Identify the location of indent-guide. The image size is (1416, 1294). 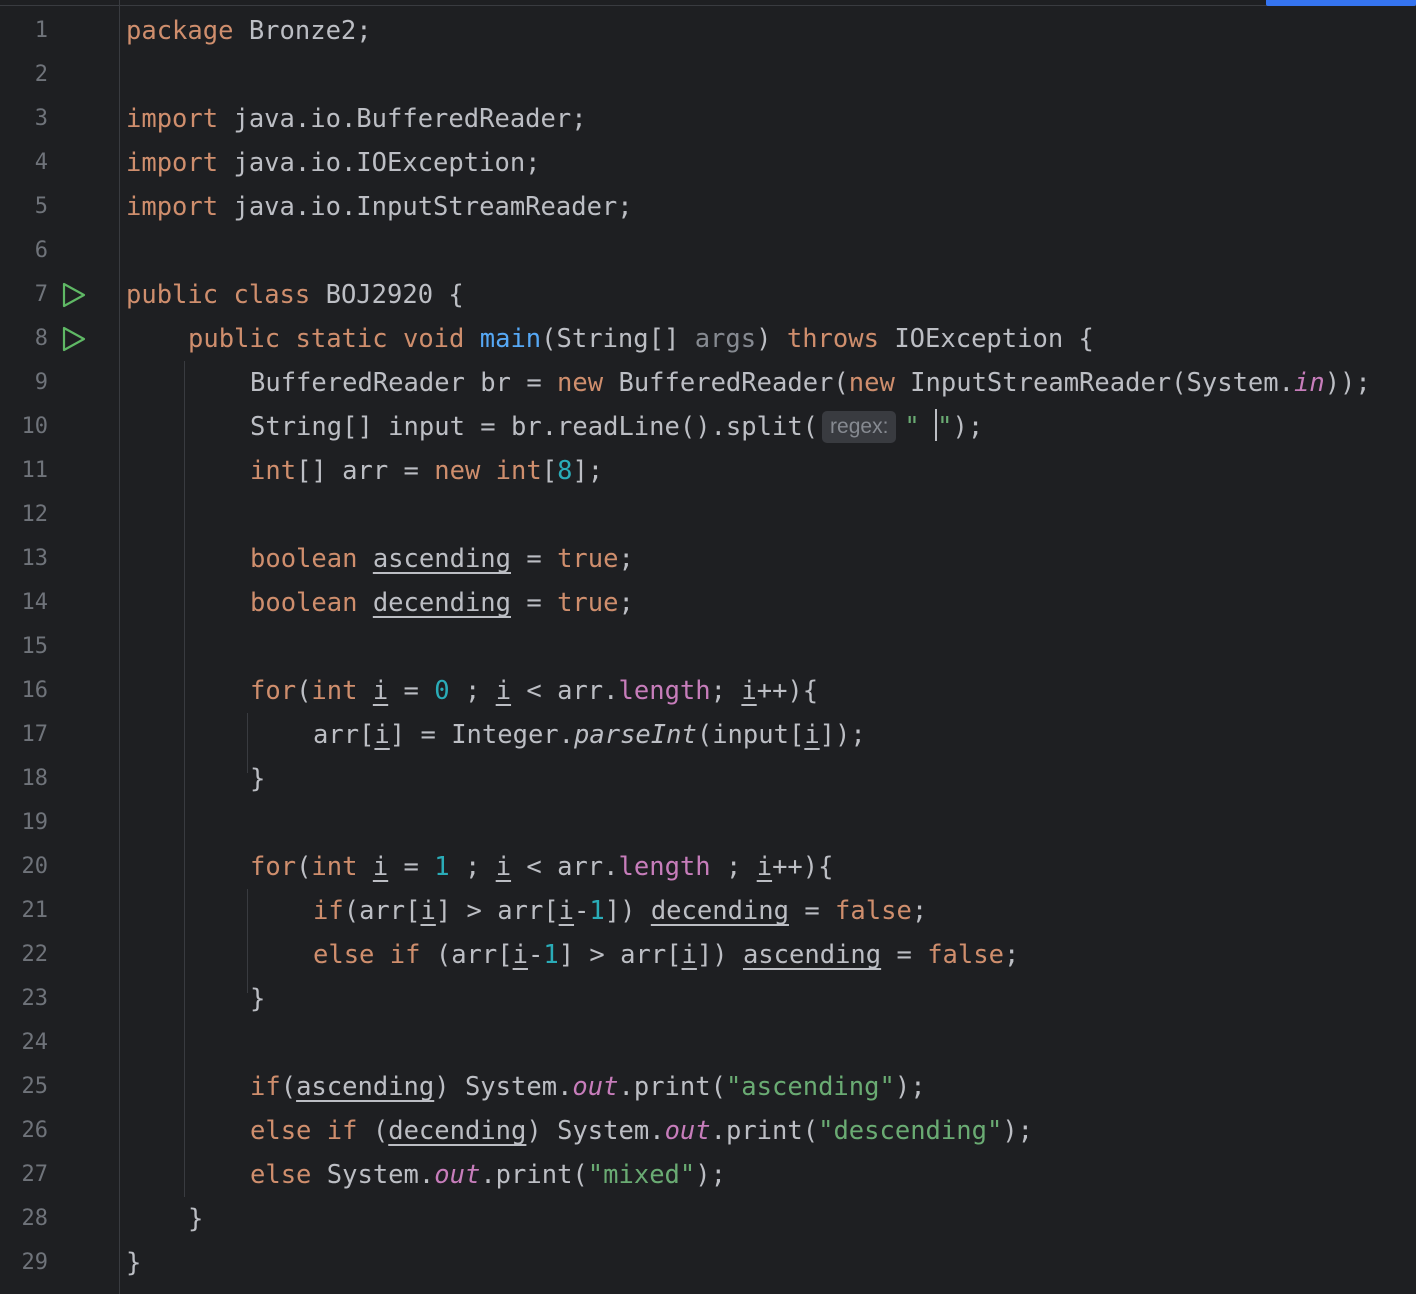
(247, 941).